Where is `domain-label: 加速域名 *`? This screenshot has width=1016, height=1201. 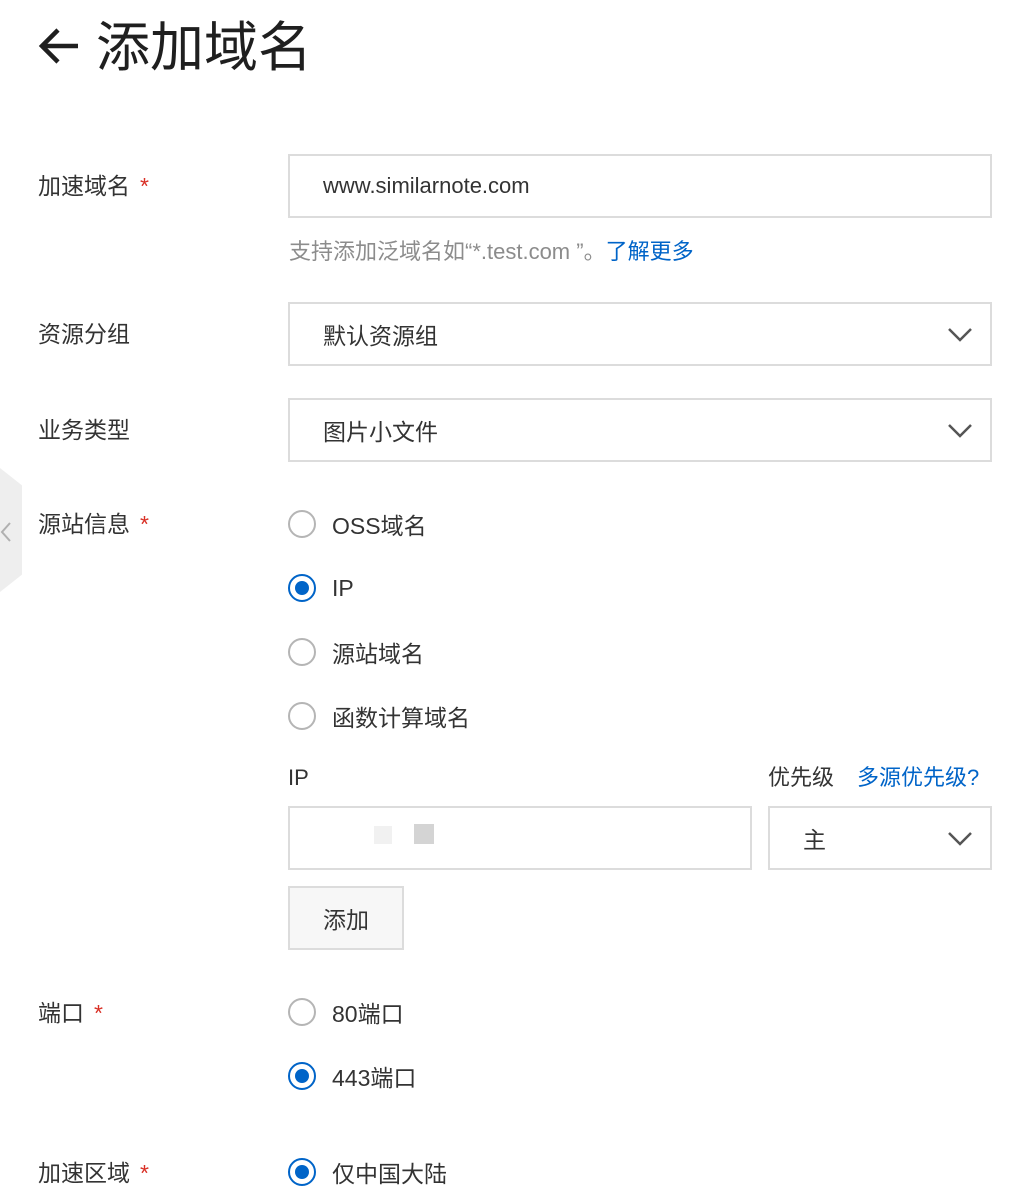 domain-label: 加速域名 * is located at coordinates (93, 186).